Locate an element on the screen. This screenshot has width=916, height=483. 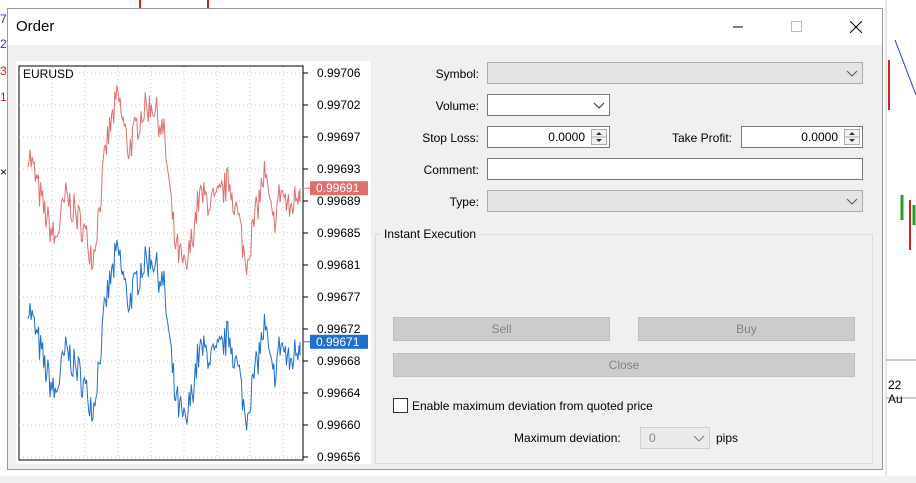
instant-execution-title: Instant Execution is located at coordinates (430, 234).